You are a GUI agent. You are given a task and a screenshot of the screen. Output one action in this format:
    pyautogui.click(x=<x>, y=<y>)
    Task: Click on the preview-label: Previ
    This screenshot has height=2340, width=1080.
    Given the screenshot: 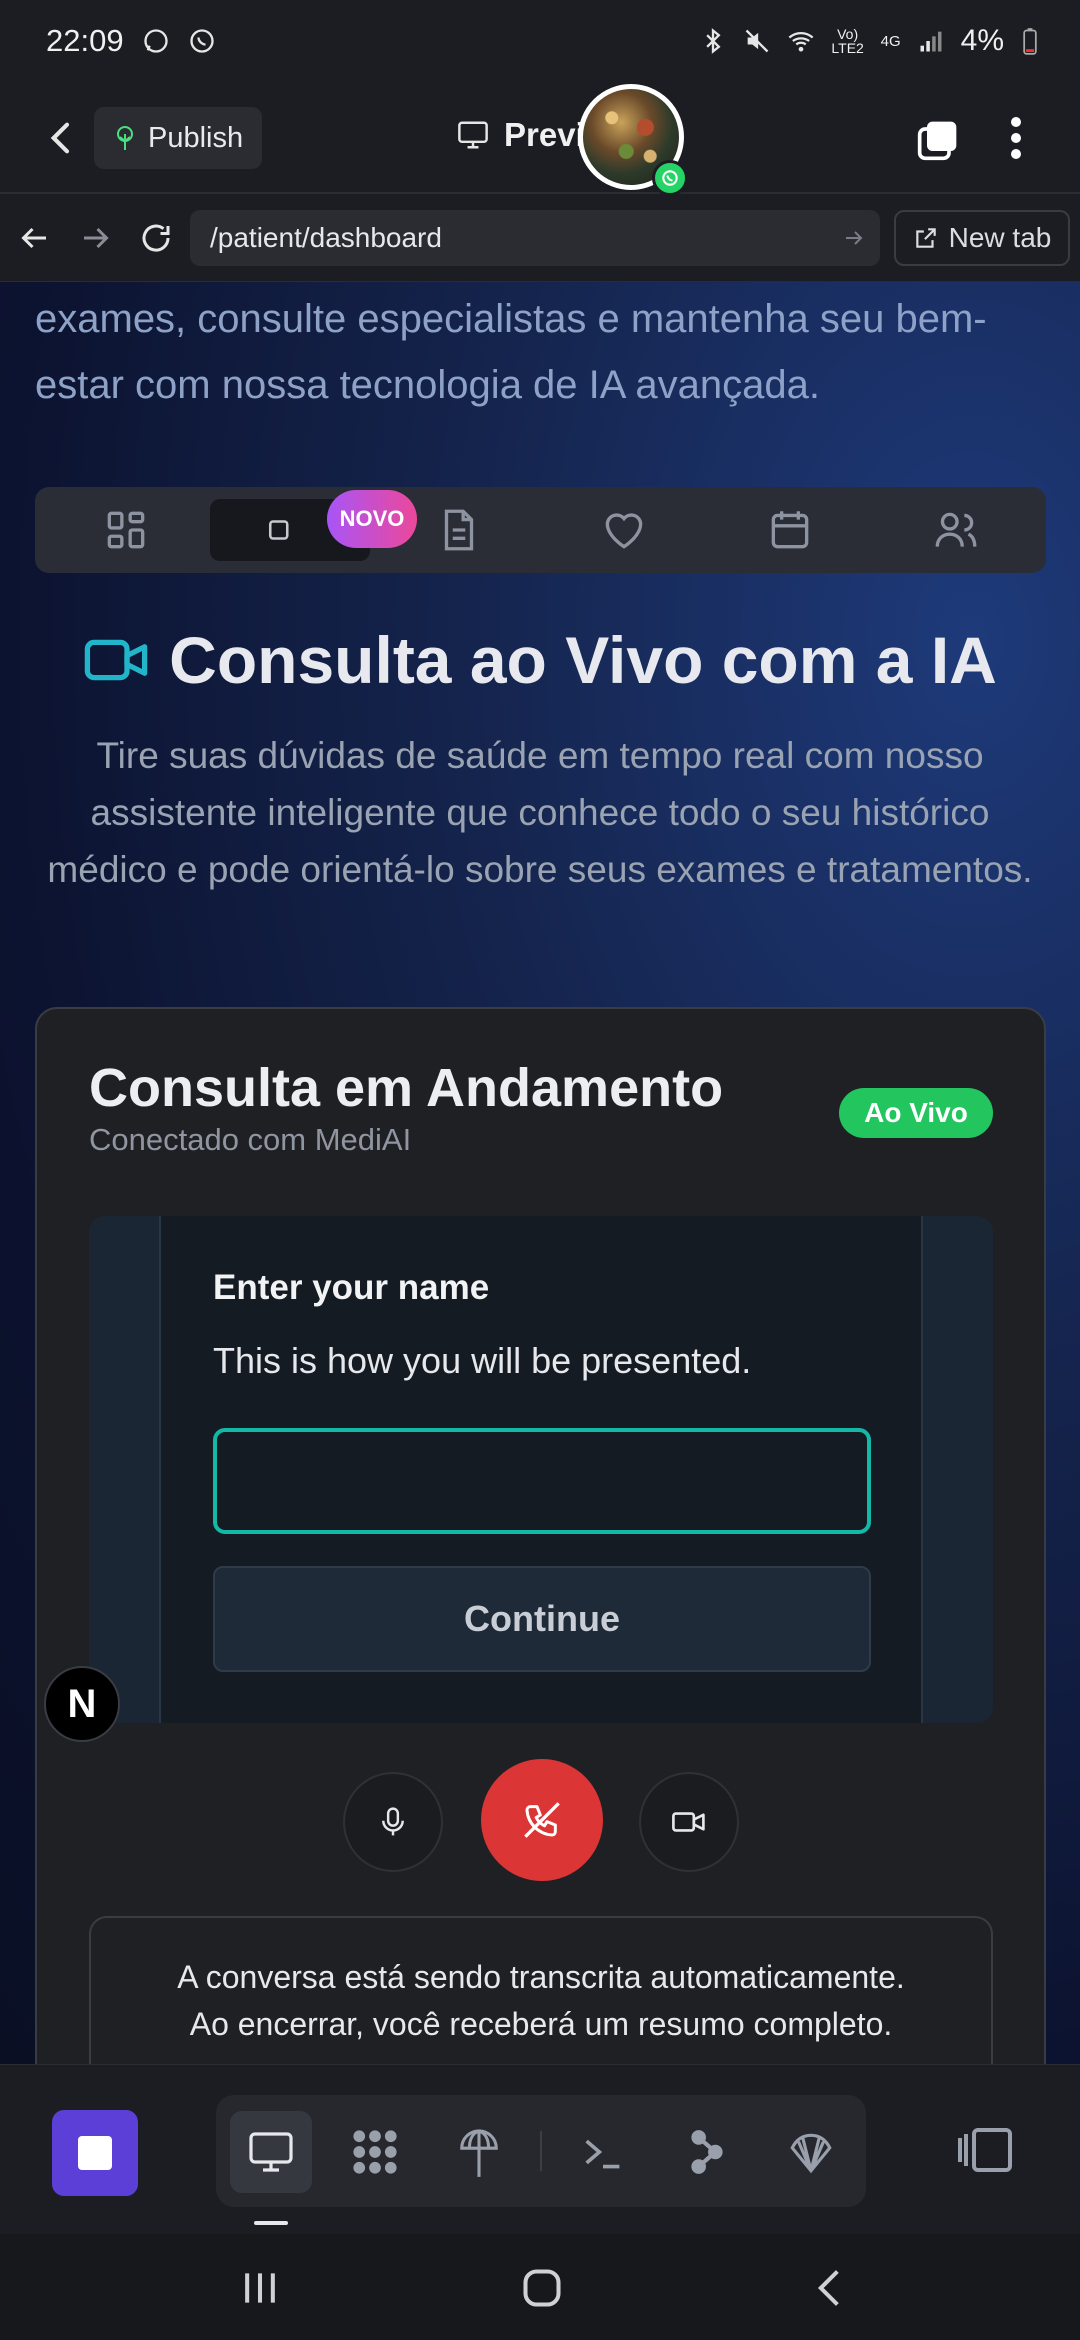 What is the action you would take?
    pyautogui.click(x=544, y=134)
    